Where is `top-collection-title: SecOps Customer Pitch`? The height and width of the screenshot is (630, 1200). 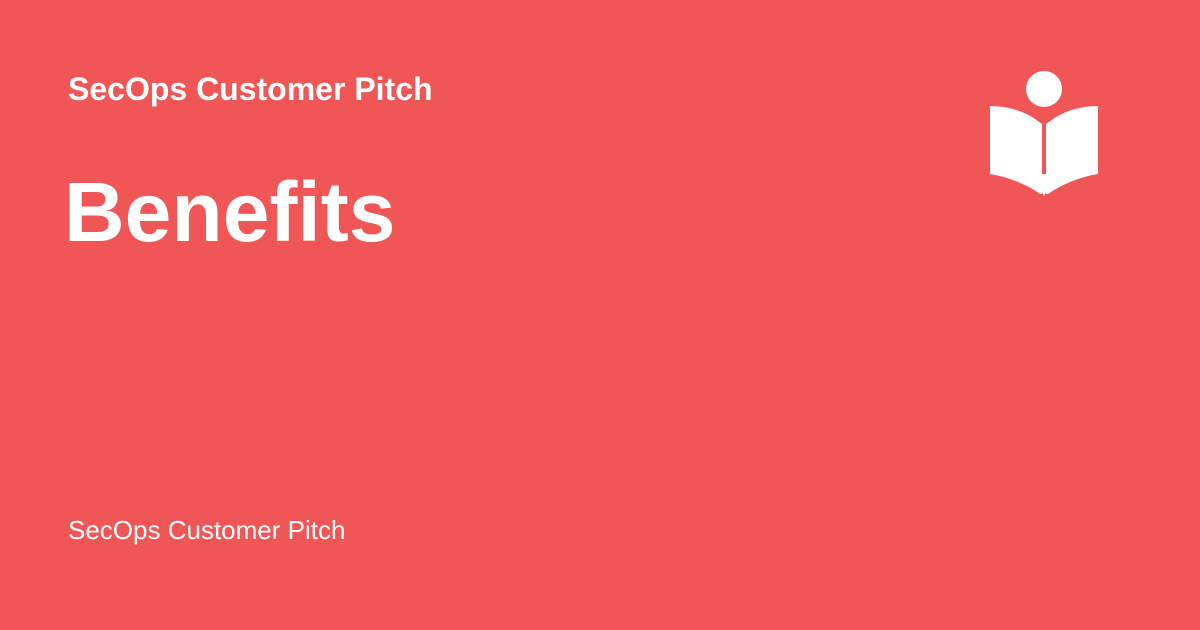
top-collection-title: SecOps Customer Pitch is located at coordinates (250, 89).